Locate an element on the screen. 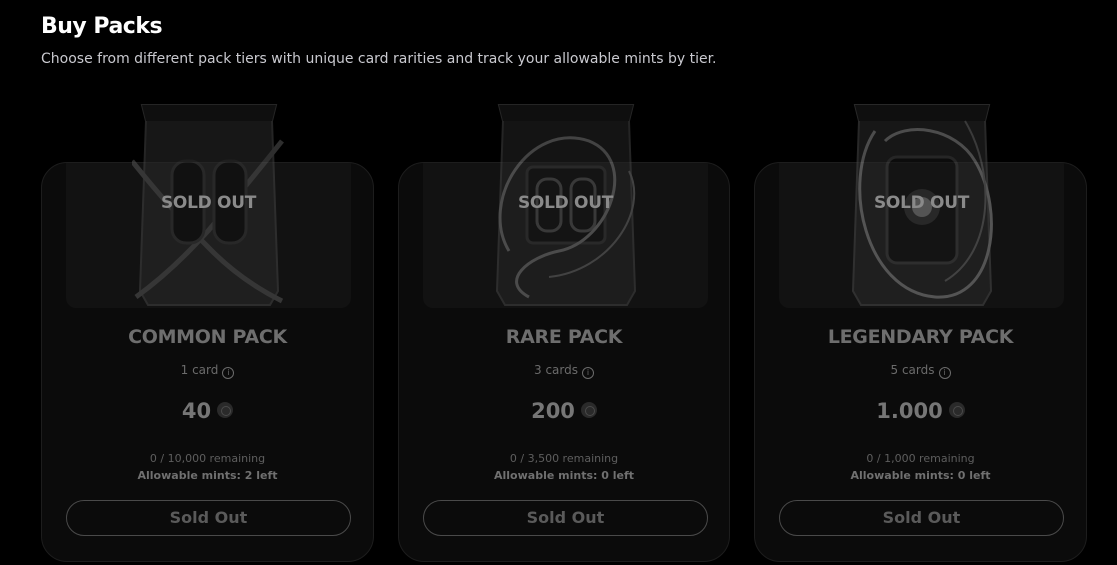 This screenshot has width=1117, height=565. price-value: 40 is located at coordinates (196, 411).